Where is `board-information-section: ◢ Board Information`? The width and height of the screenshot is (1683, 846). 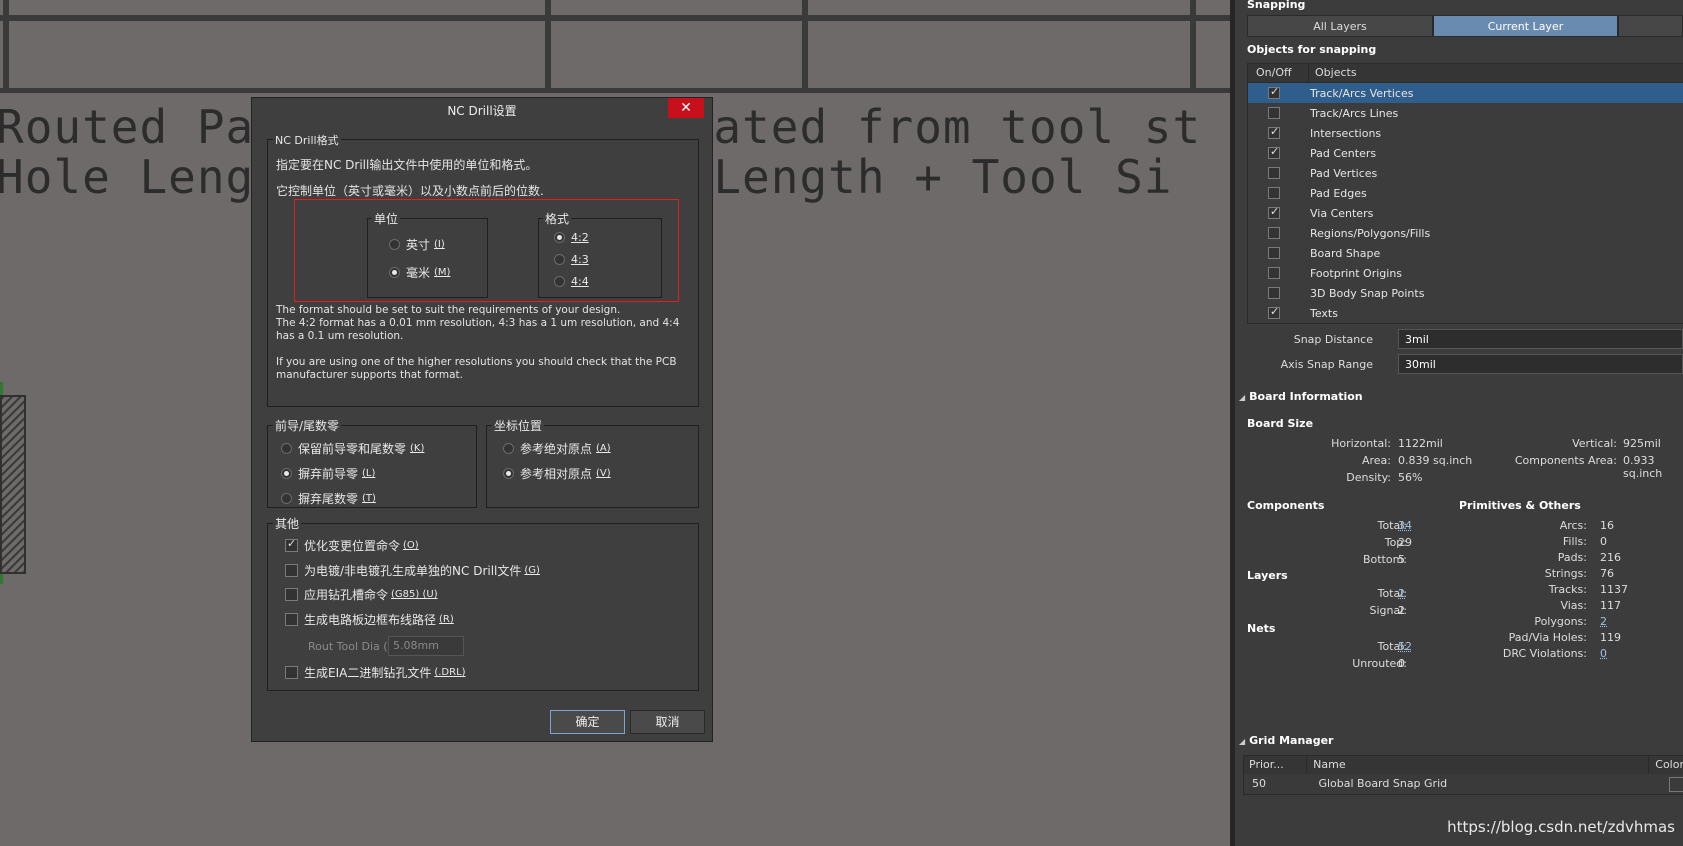 board-information-section: ◢ Board Information is located at coordinates (1301, 396).